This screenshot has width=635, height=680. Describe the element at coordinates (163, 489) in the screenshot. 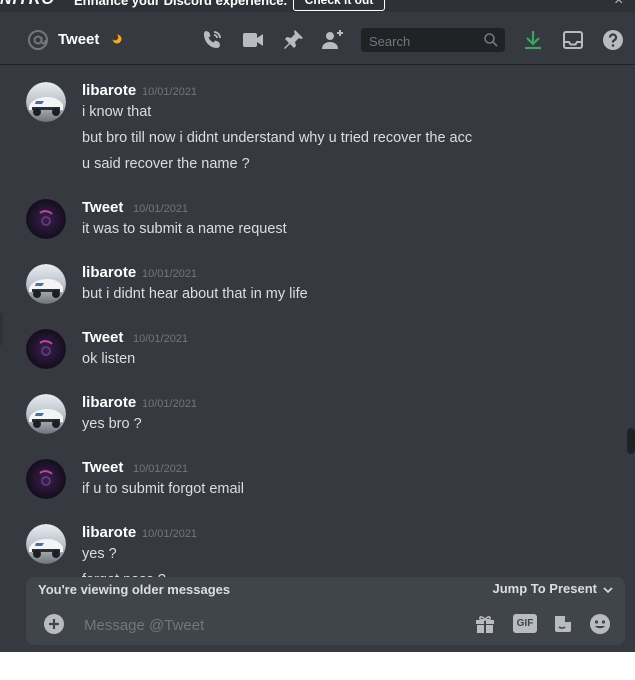

I see `message-text: if u to submit forgot email` at that location.